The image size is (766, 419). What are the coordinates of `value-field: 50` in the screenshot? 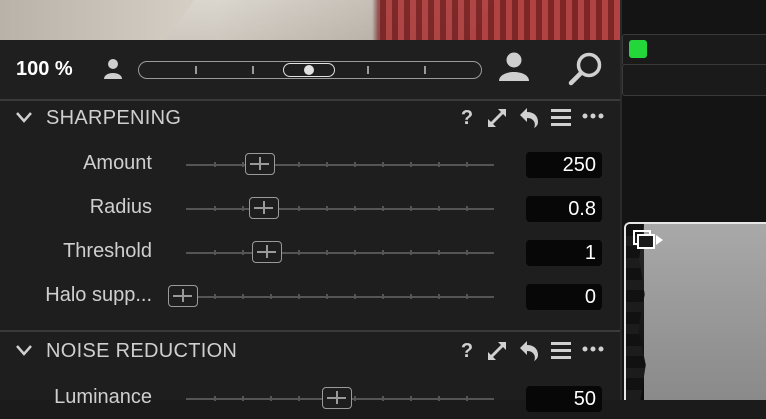 It's located at (564, 399).